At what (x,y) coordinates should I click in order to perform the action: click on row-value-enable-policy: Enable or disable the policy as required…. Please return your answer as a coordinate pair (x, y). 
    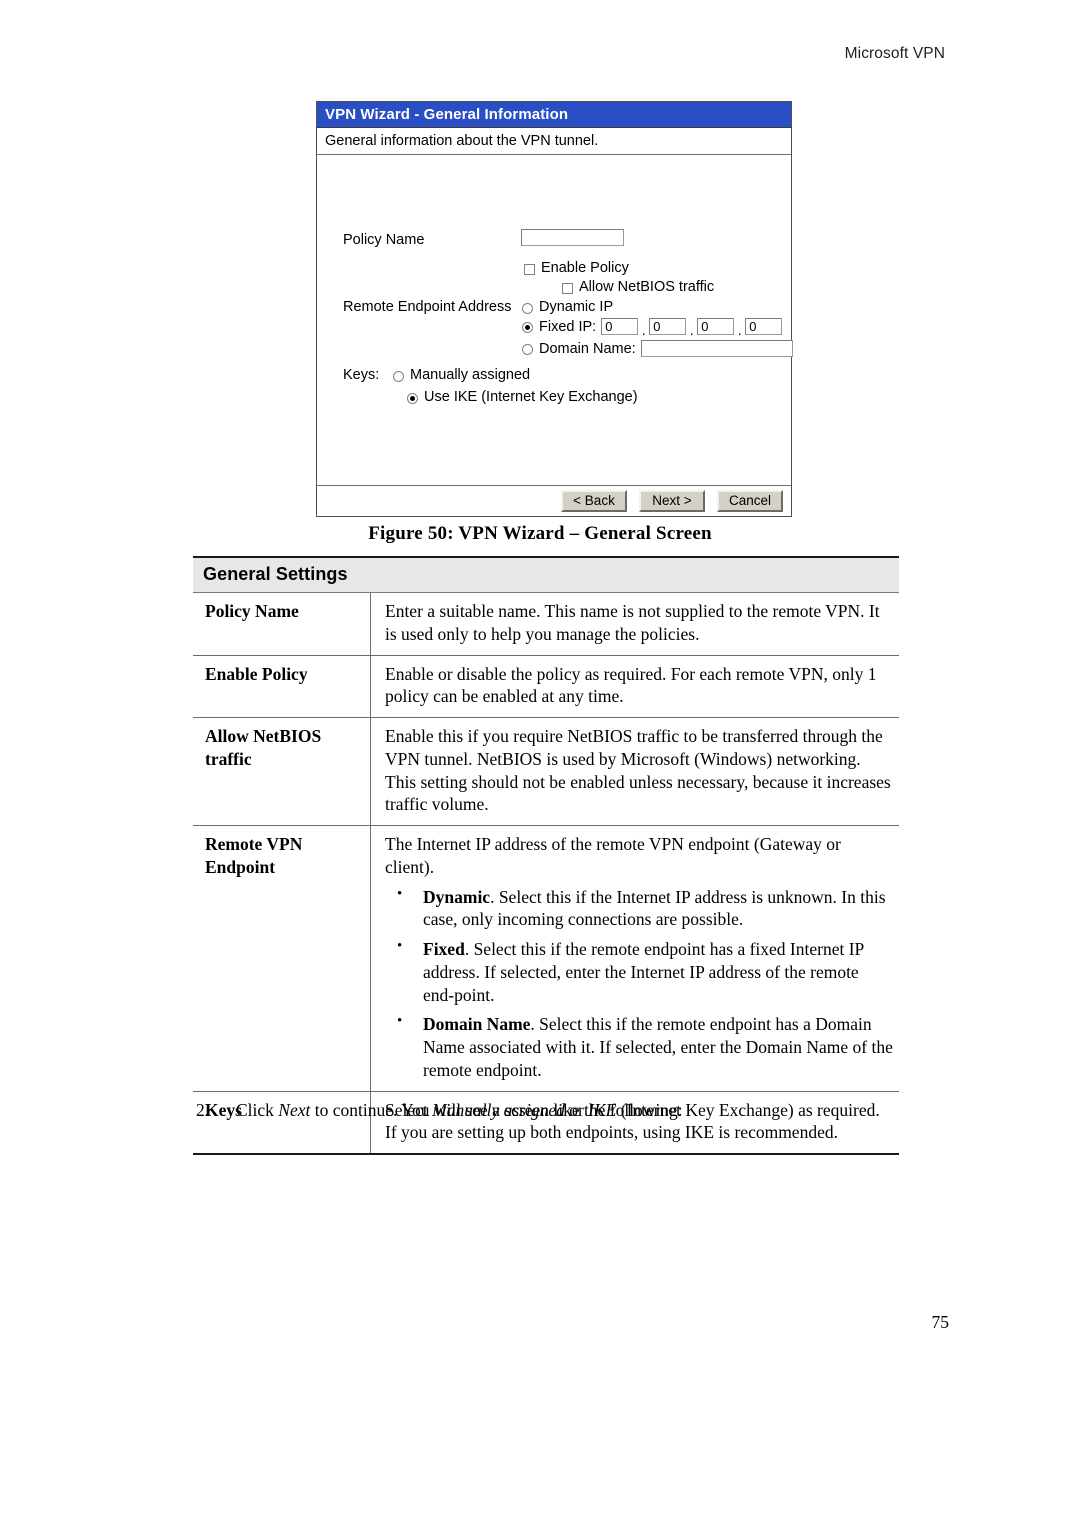
    Looking at the image, I should click on (634, 686).